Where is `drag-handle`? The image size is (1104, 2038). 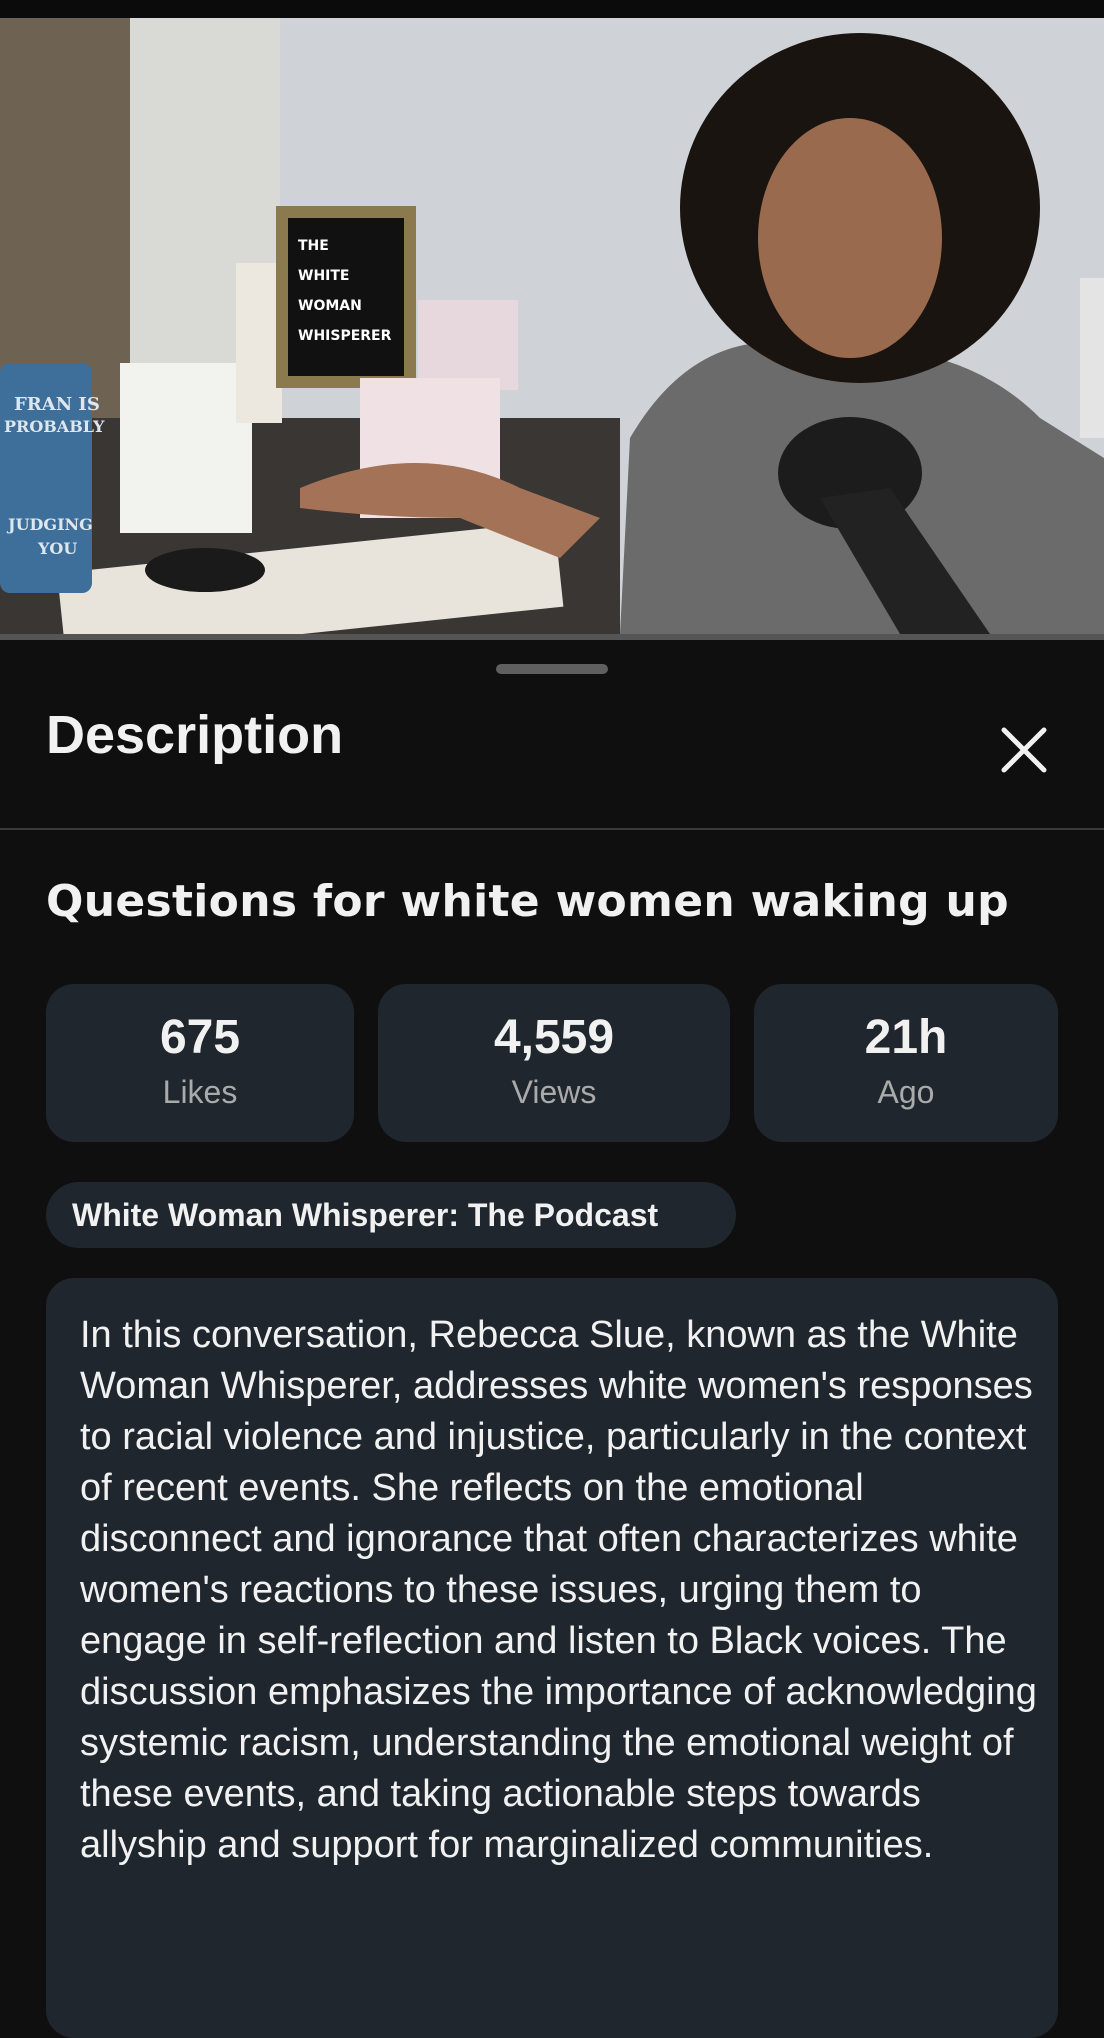 drag-handle is located at coordinates (552, 669).